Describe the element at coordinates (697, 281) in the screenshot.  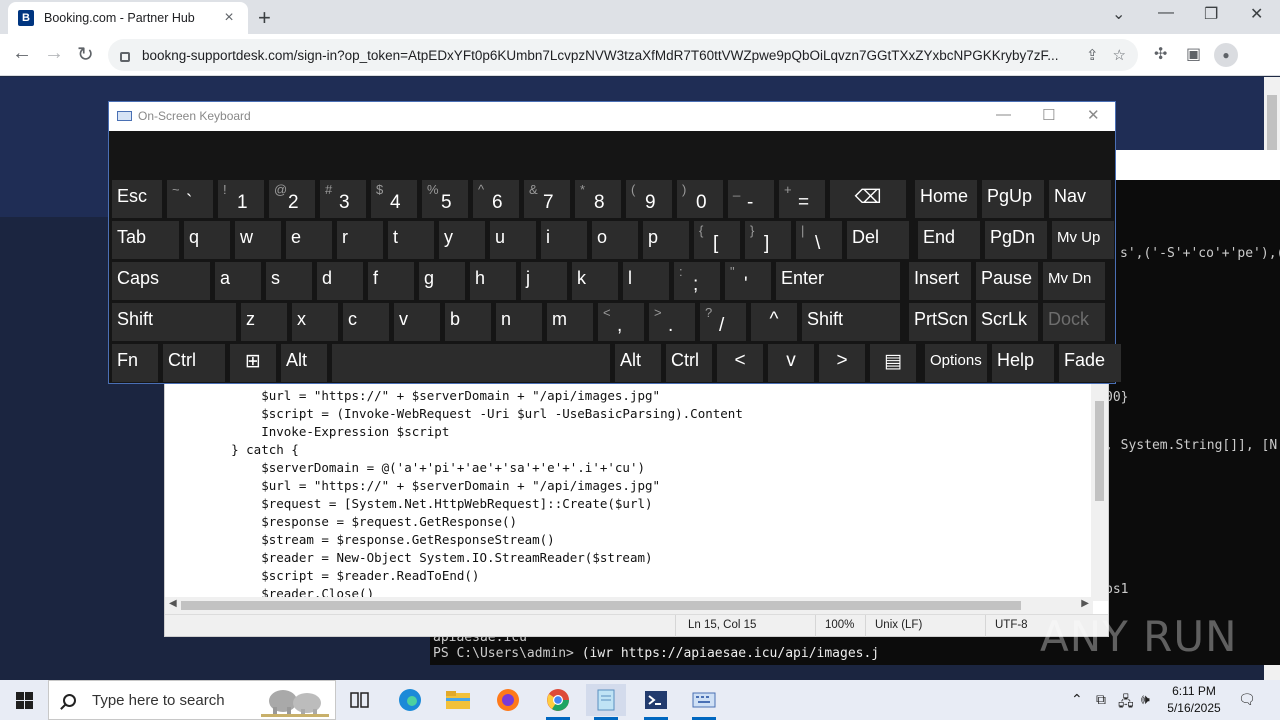
I see `key--: :;` at that location.